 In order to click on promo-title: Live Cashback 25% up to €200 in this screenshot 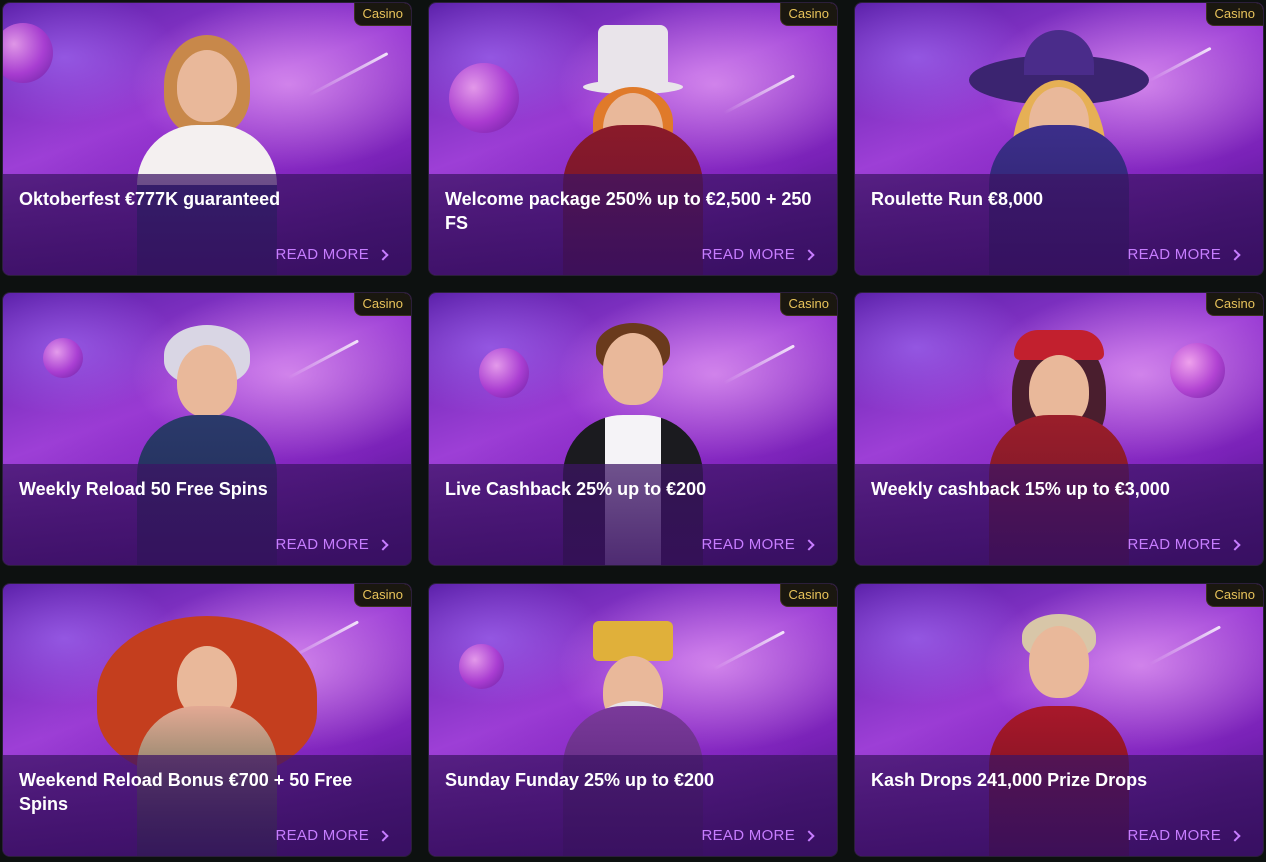, I will do `click(576, 489)`.